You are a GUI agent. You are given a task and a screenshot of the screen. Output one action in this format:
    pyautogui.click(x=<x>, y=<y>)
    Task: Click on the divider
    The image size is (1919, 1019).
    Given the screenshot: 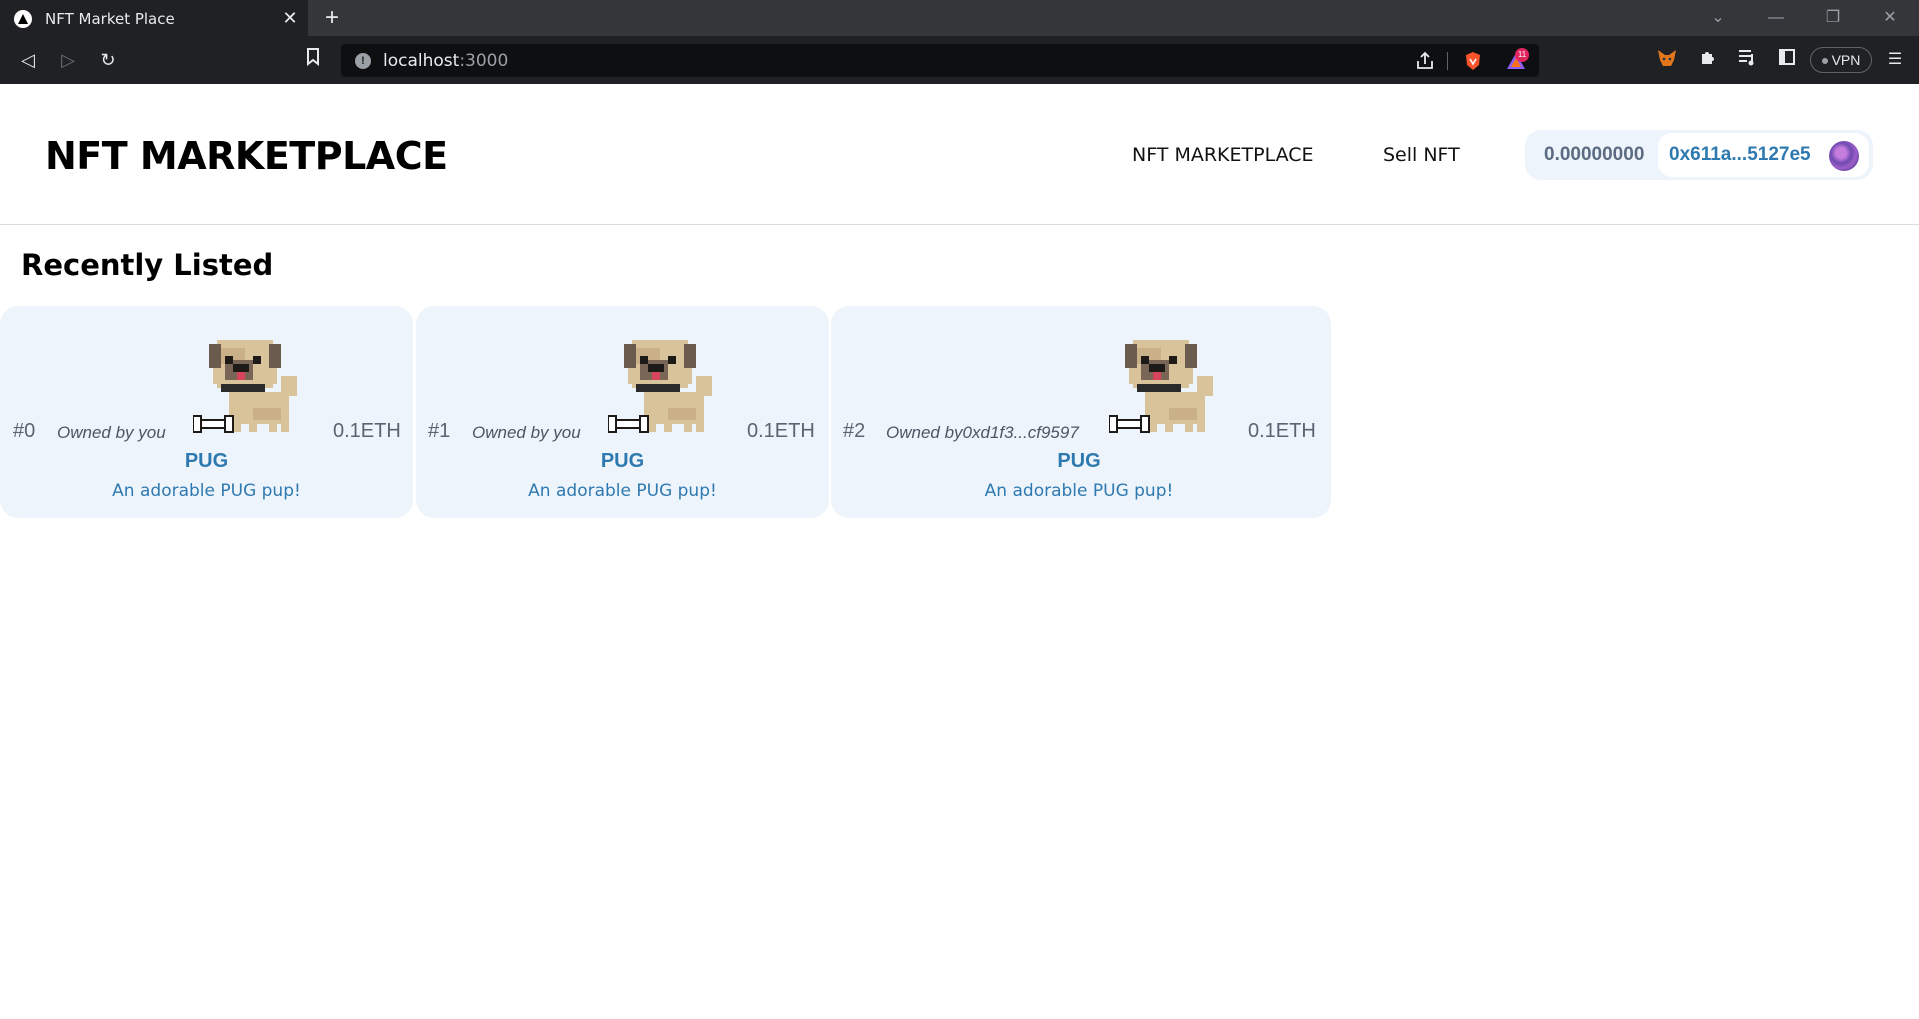 What is the action you would take?
    pyautogui.click(x=1447, y=61)
    